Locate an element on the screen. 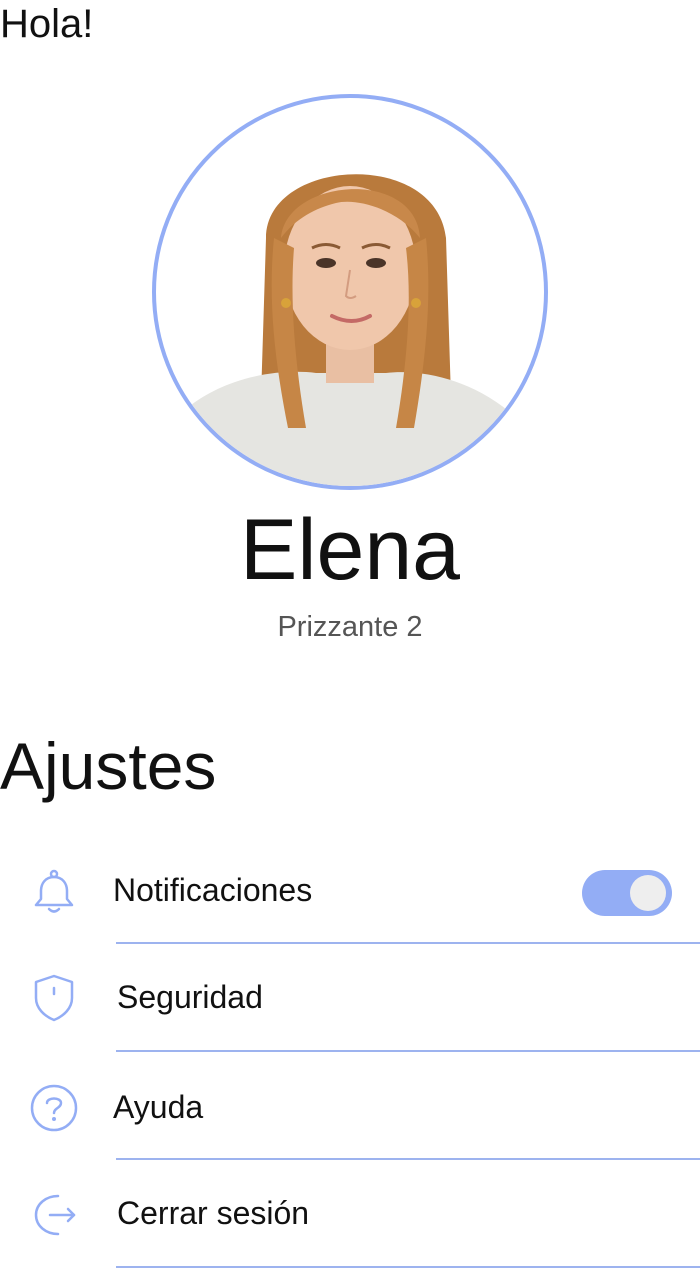 This screenshot has height=1269, width=700. toggle-knob is located at coordinates (648, 893).